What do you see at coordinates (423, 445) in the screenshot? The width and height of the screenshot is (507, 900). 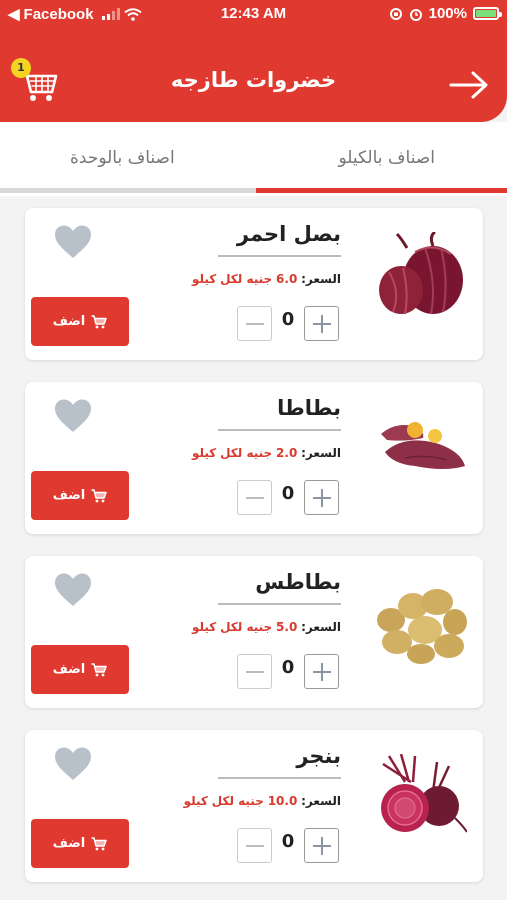 I see `sweet-potato-icon` at bounding box center [423, 445].